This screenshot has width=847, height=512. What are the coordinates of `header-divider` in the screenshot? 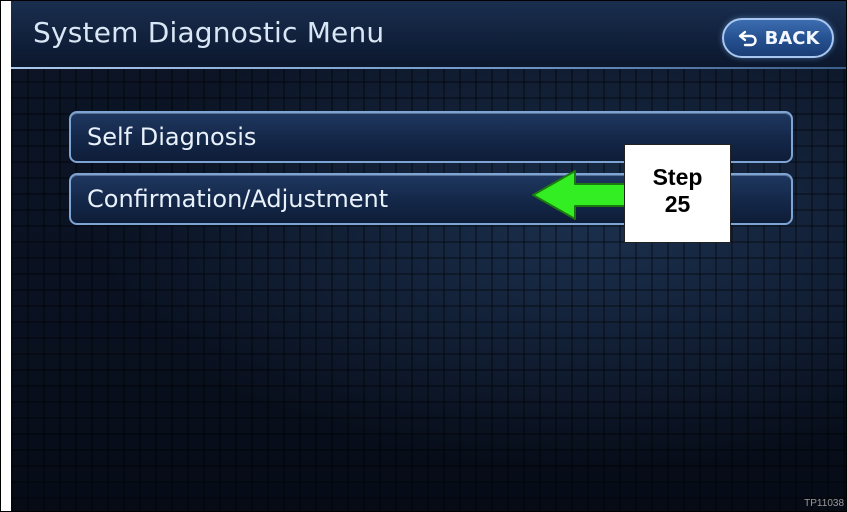 It's located at (428, 68).